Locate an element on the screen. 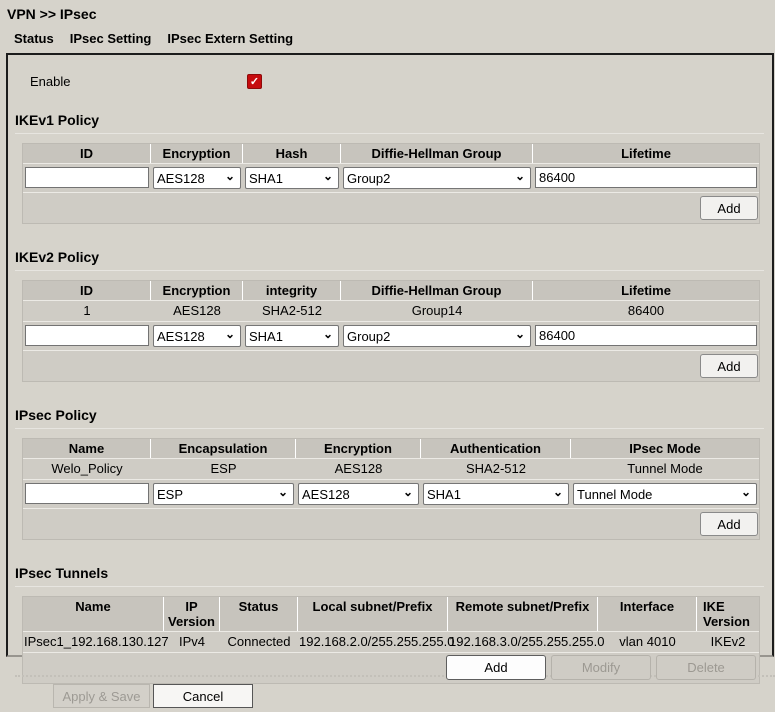 This screenshot has height=712, width=775. ikev2-dh-group-value: Group14 is located at coordinates (437, 310).